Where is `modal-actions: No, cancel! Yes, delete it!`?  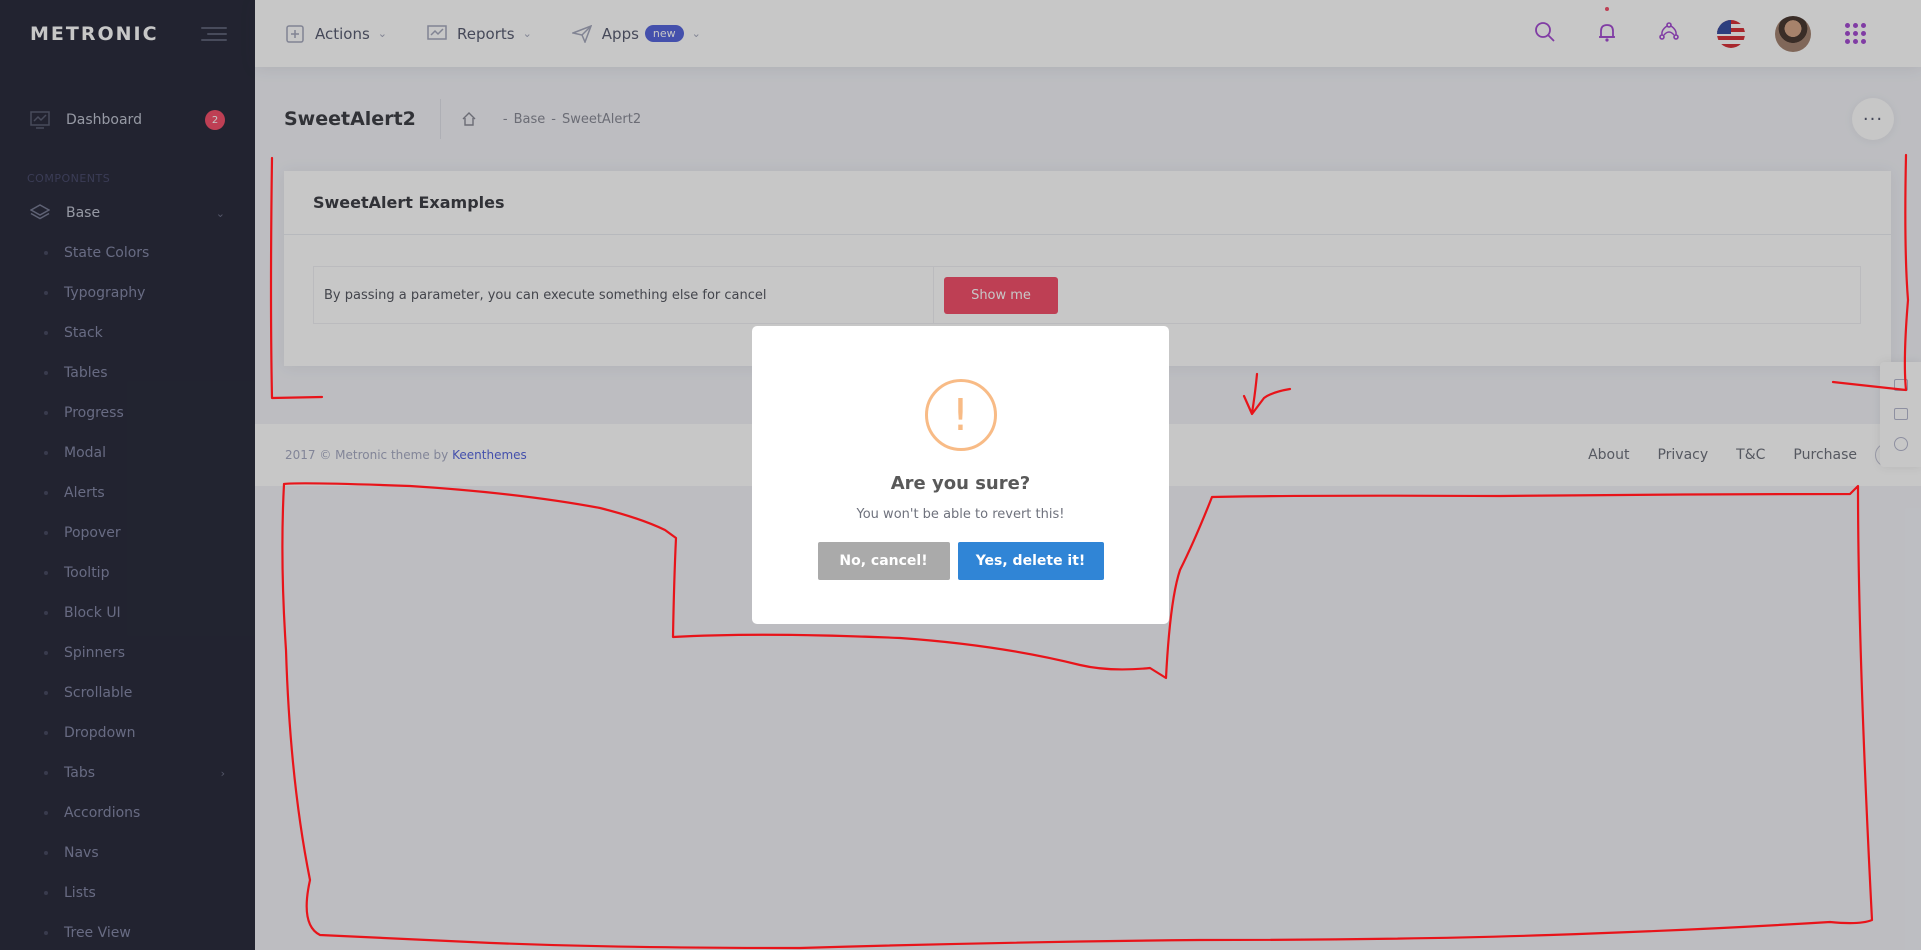
modal-actions: No, cancel! Yes, delete it! is located at coordinates (960, 561).